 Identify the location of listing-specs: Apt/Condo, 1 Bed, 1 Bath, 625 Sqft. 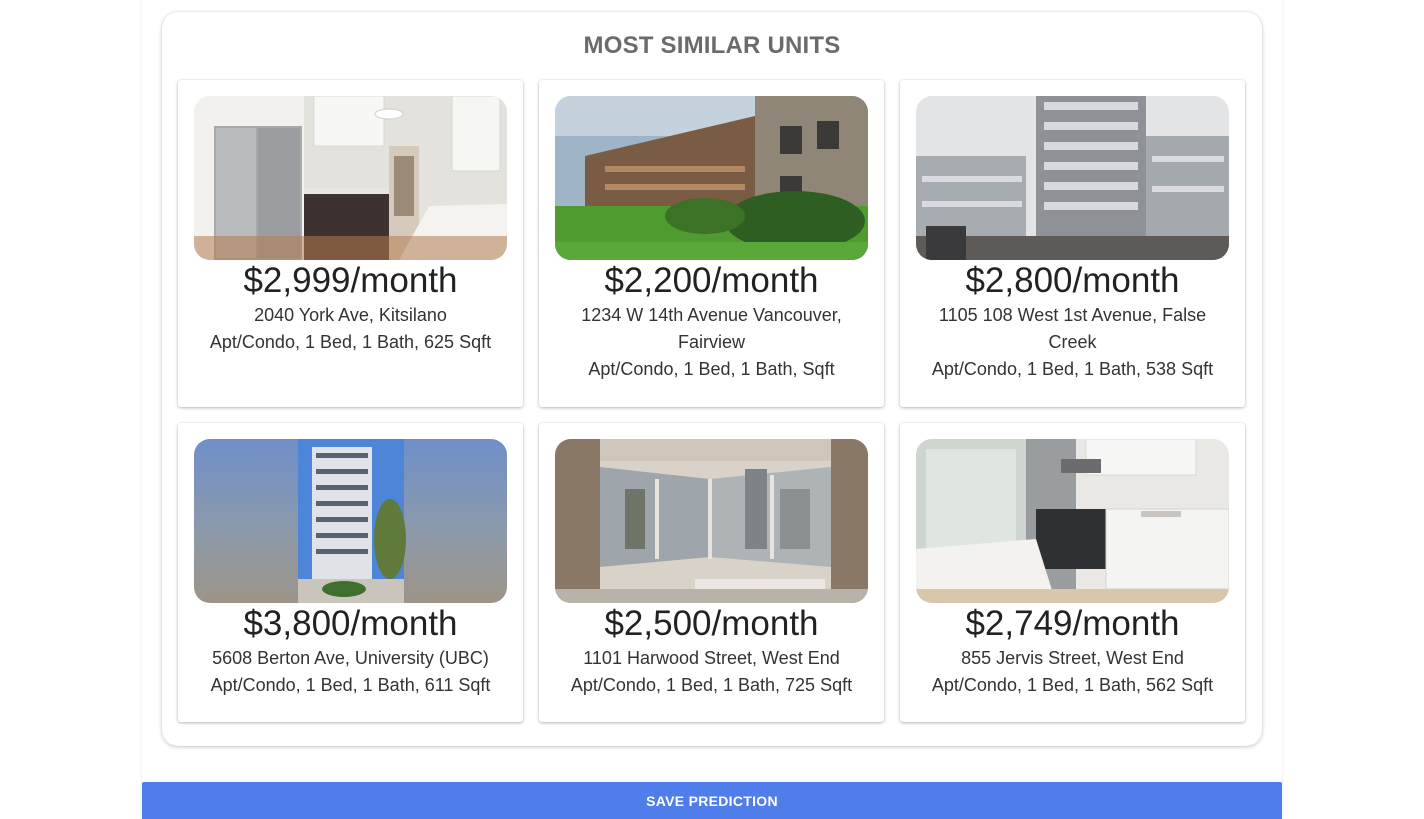
(350, 342).